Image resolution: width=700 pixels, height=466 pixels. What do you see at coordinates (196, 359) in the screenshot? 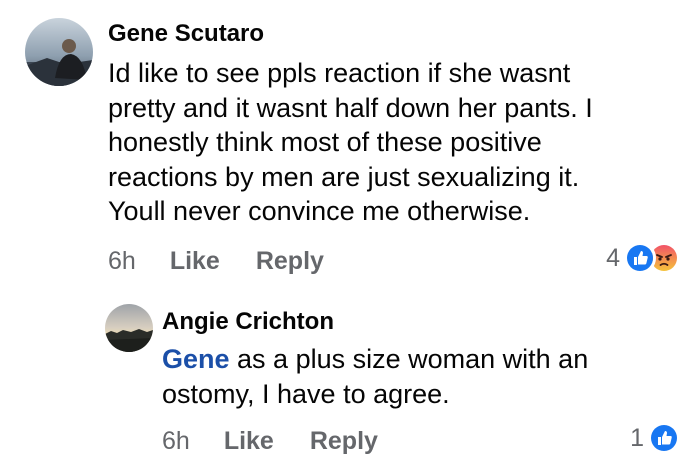
I see `mention-link: Gene` at bounding box center [196, 359].